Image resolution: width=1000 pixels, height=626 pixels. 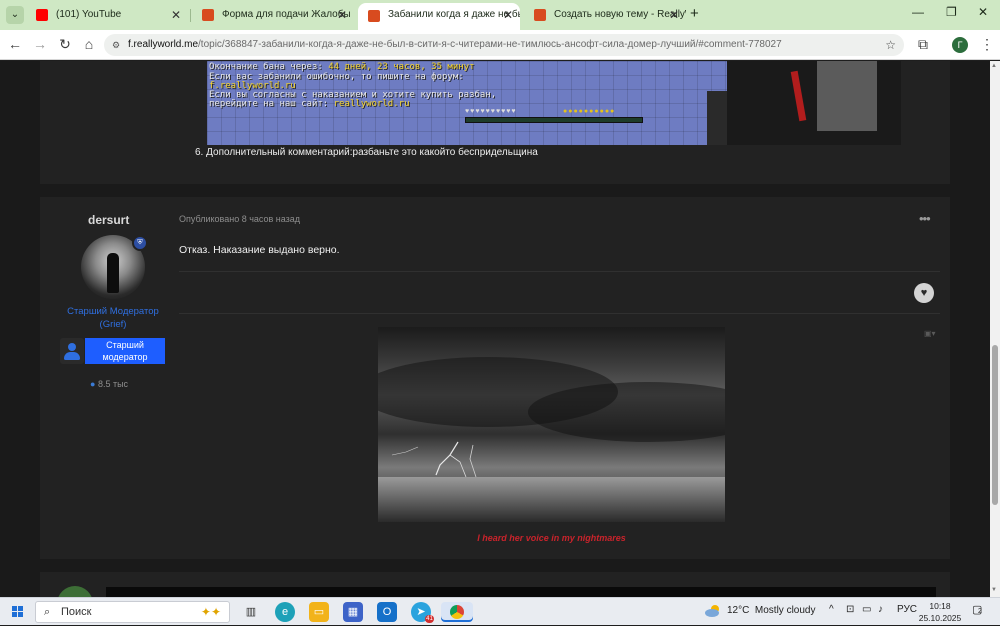 What do you see at coordinates (353, 612) in the screenshot?
I see `store-icon: ▦` at bounding box center [353, 612].